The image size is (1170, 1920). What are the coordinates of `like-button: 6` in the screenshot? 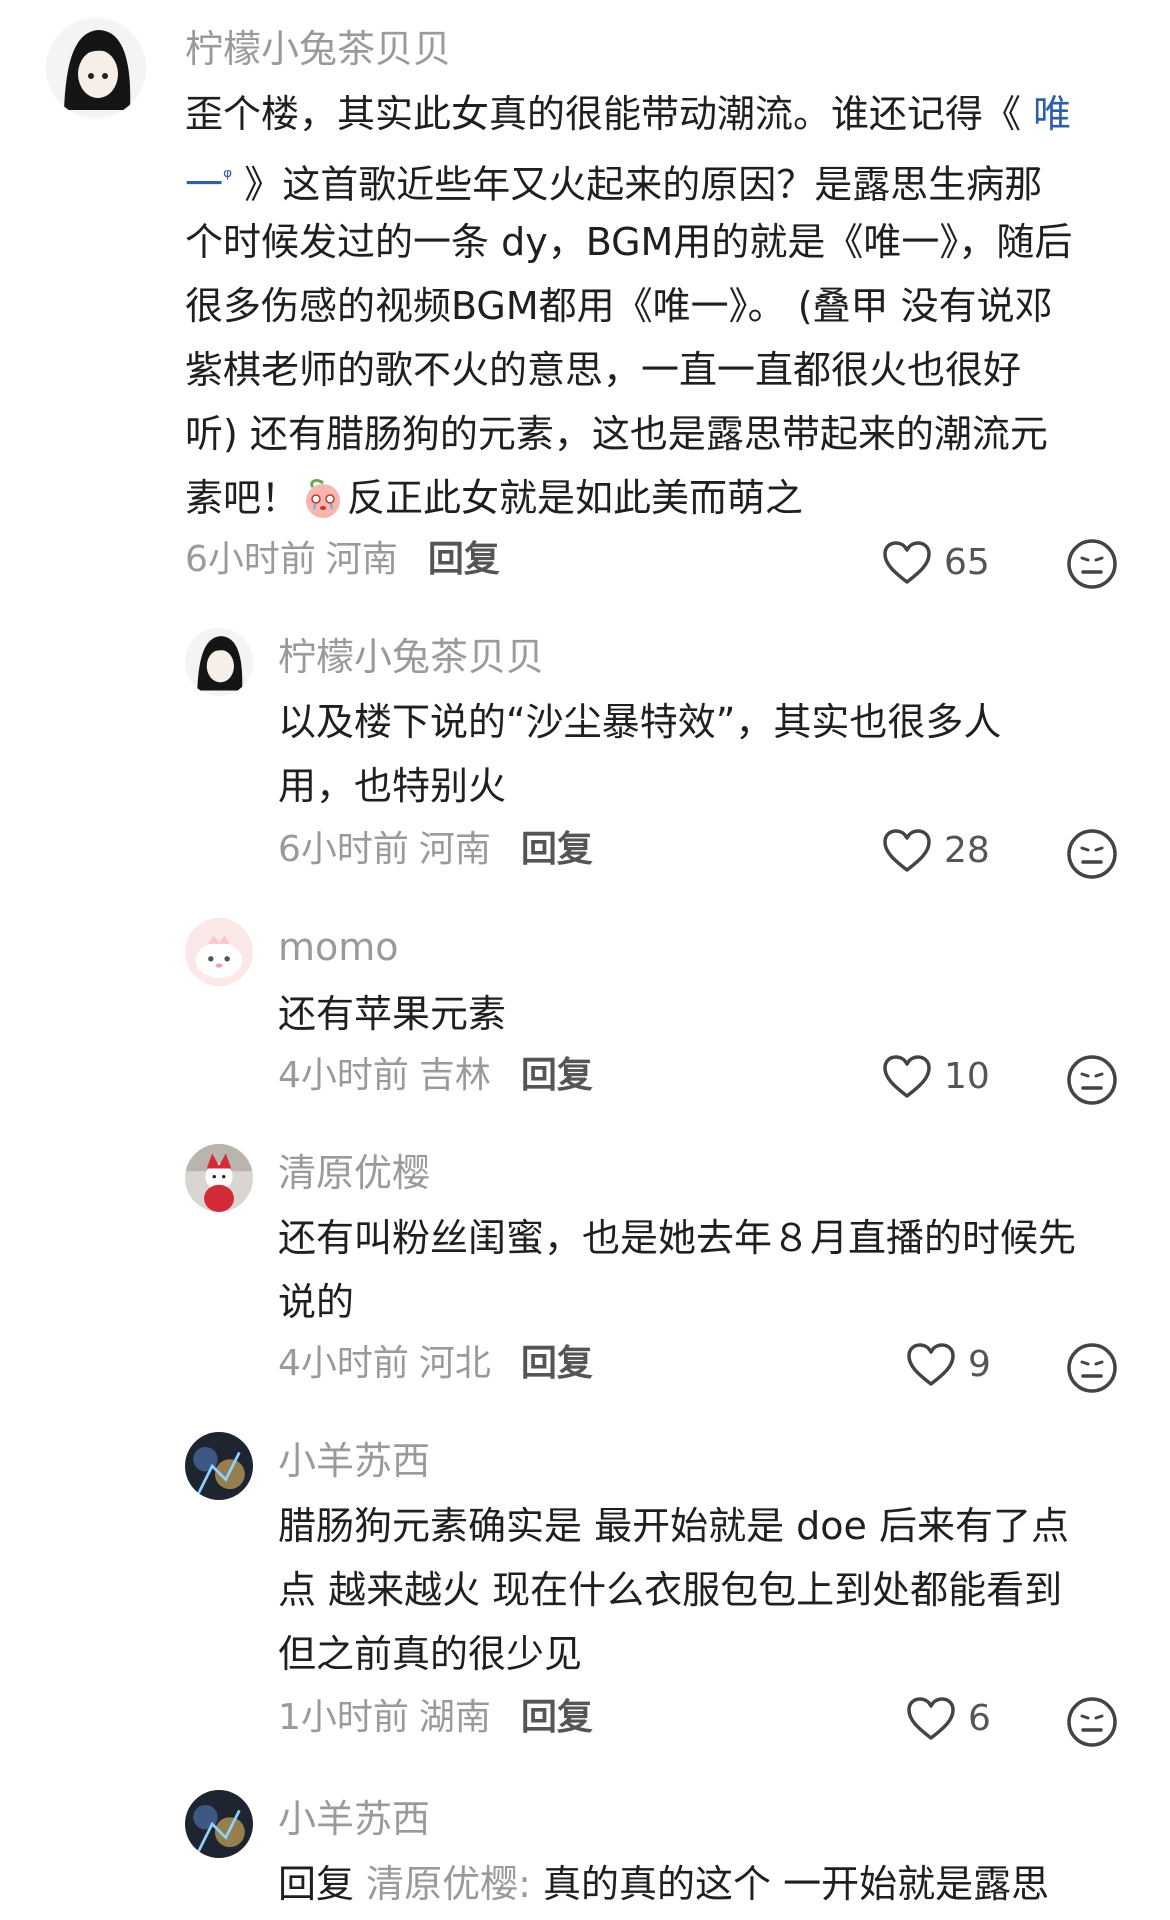 It's located at (948, 1719).